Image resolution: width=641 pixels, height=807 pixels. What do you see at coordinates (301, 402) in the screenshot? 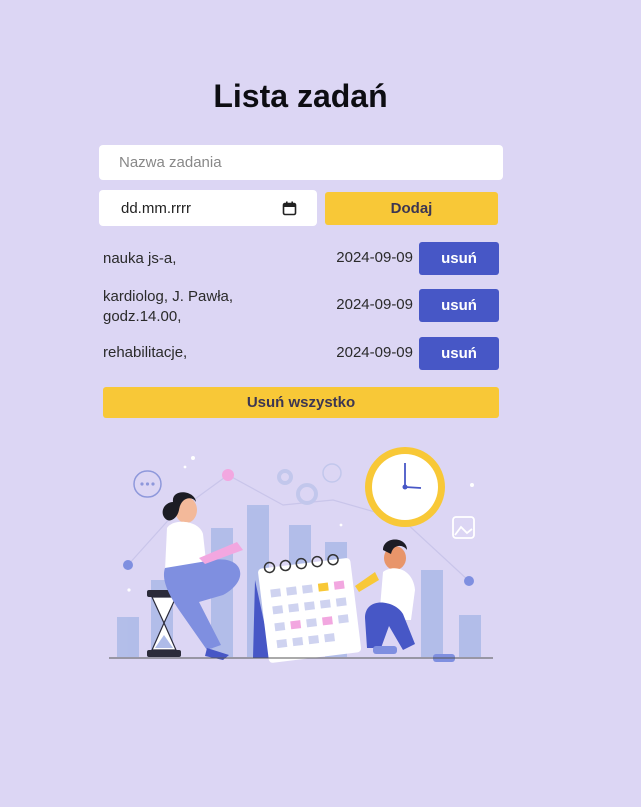
I see `clear-all-button: Usuń wszystko` at bounding box center [301, 402].